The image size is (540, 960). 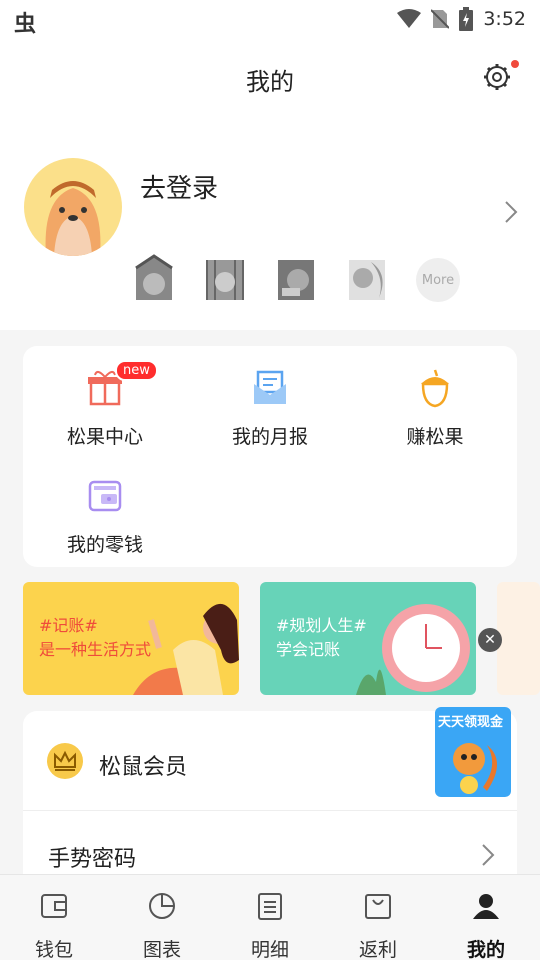 What do you see at coordinates (104, 545) in the screenshot?
I see `feature-label: 我的零钱` at bounding box center [104, 545].